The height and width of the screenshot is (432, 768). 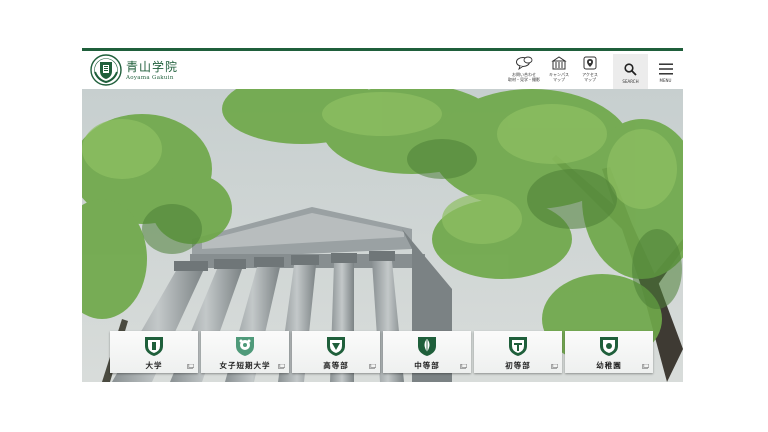 I want to click on nav-contact-label: お問い合わせ 取材・見学・撮影, so click(x=524, y=77).